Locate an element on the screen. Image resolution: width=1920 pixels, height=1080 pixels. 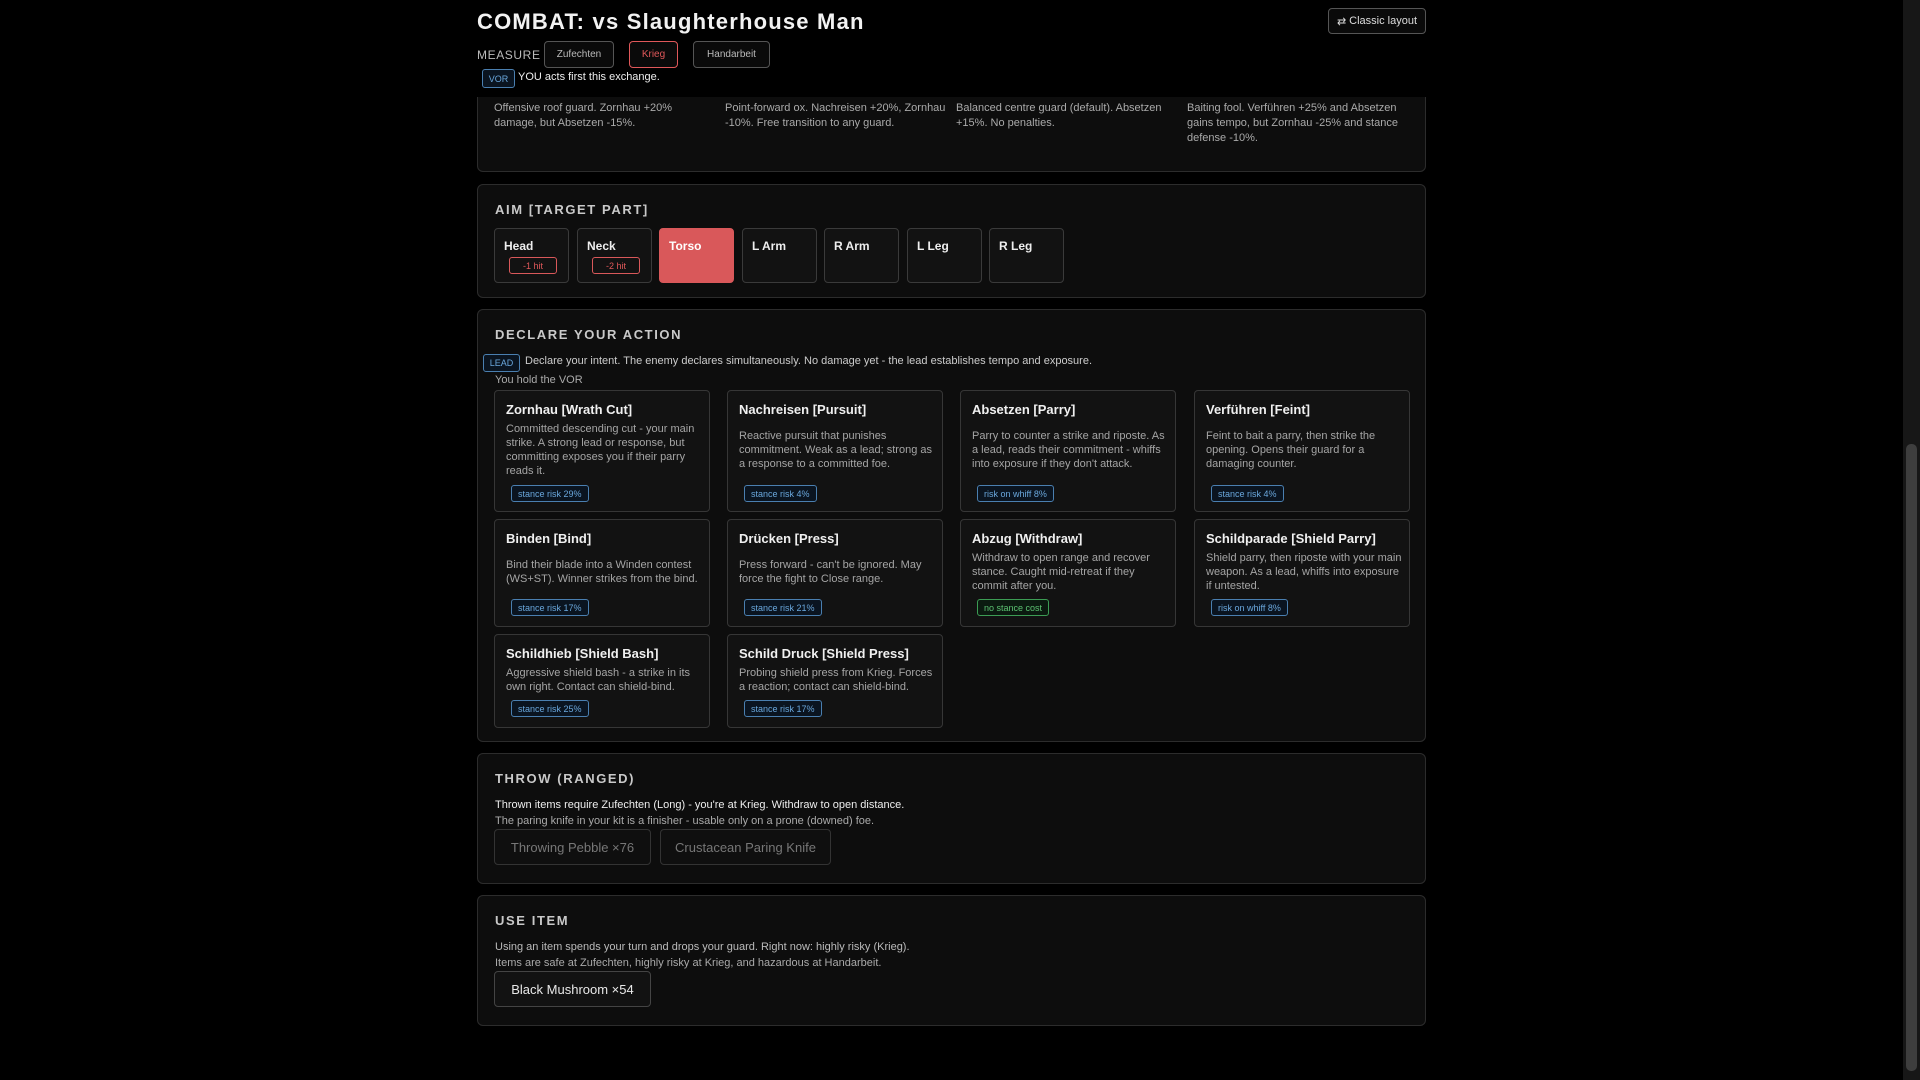
action-name: Abzug [Withdraw] is located at coordinates (1027, 538).